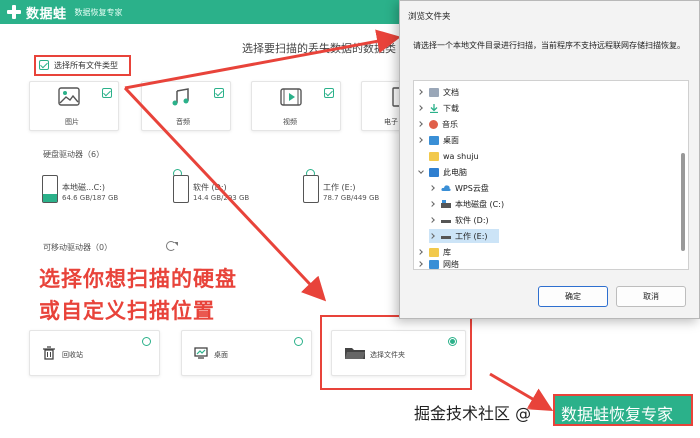 The height and width of the screenshot is (438, 700). What do you see at coordinates (442, 172) in the screenshot?
I see `tree-item-this-pc: 此电脑` at bounding box center [442, 172].